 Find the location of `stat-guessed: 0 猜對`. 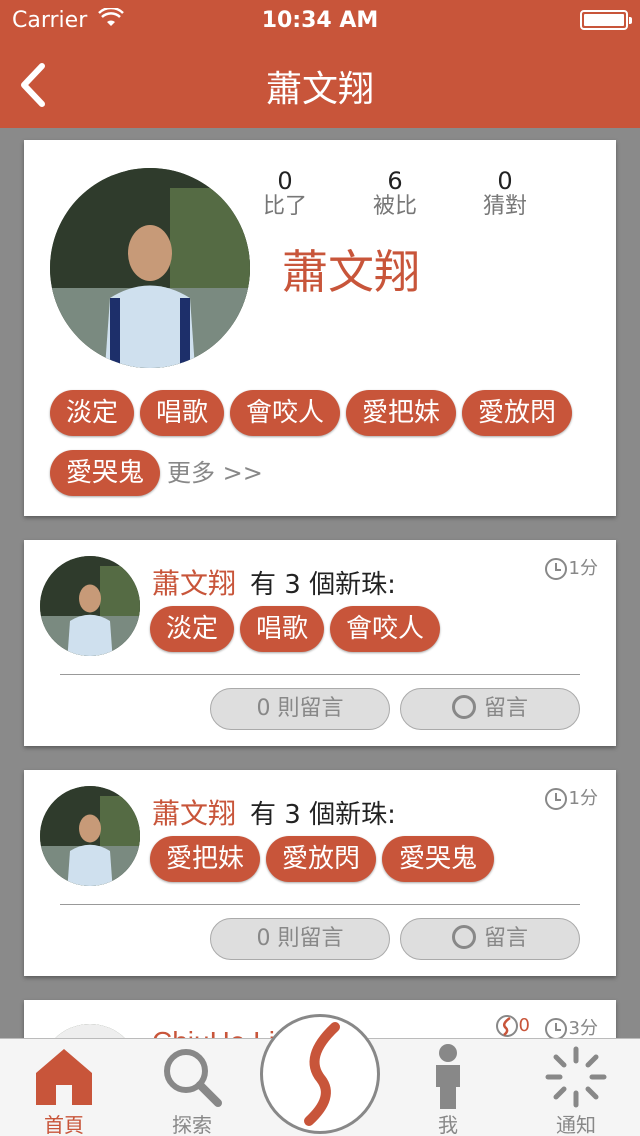

stat-guessed: 0 猜對 is located at coordinates (505, 194).